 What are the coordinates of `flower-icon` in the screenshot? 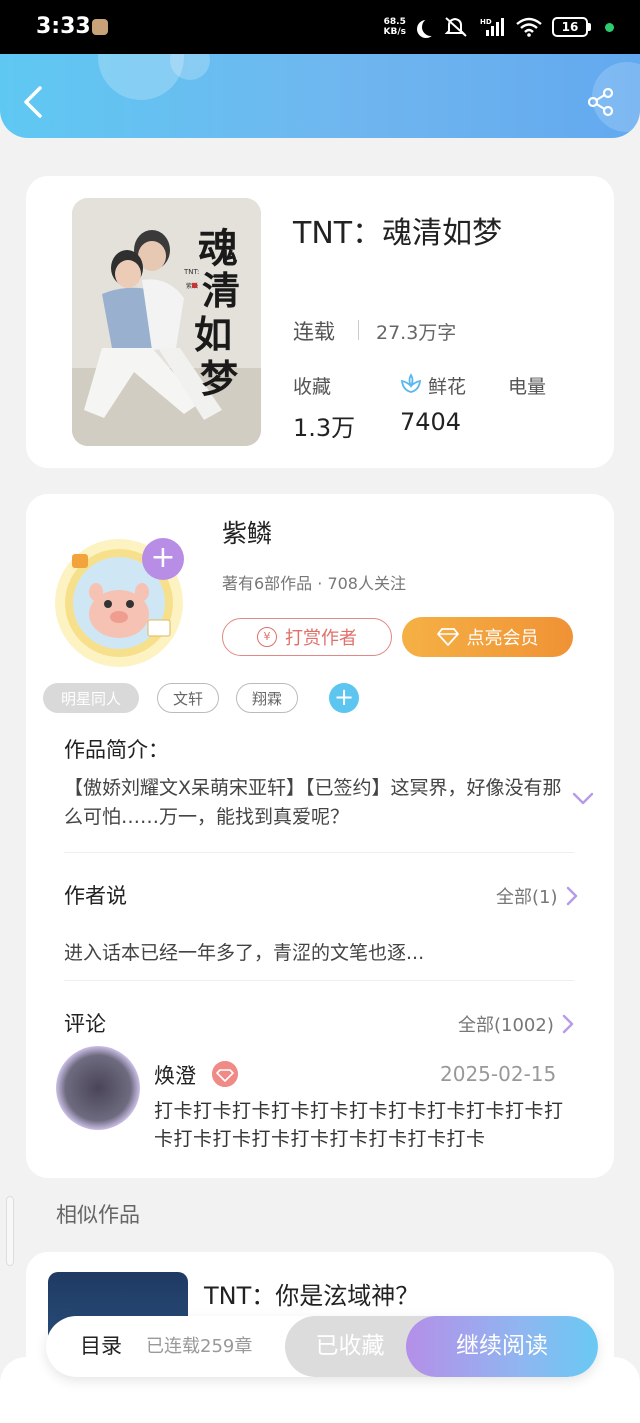 It's located at (411, 384).